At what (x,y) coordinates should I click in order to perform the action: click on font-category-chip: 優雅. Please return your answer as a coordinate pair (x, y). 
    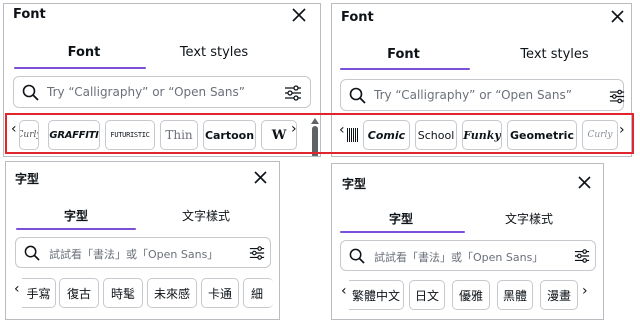
    Looking at the image, I should click on (471, 295).